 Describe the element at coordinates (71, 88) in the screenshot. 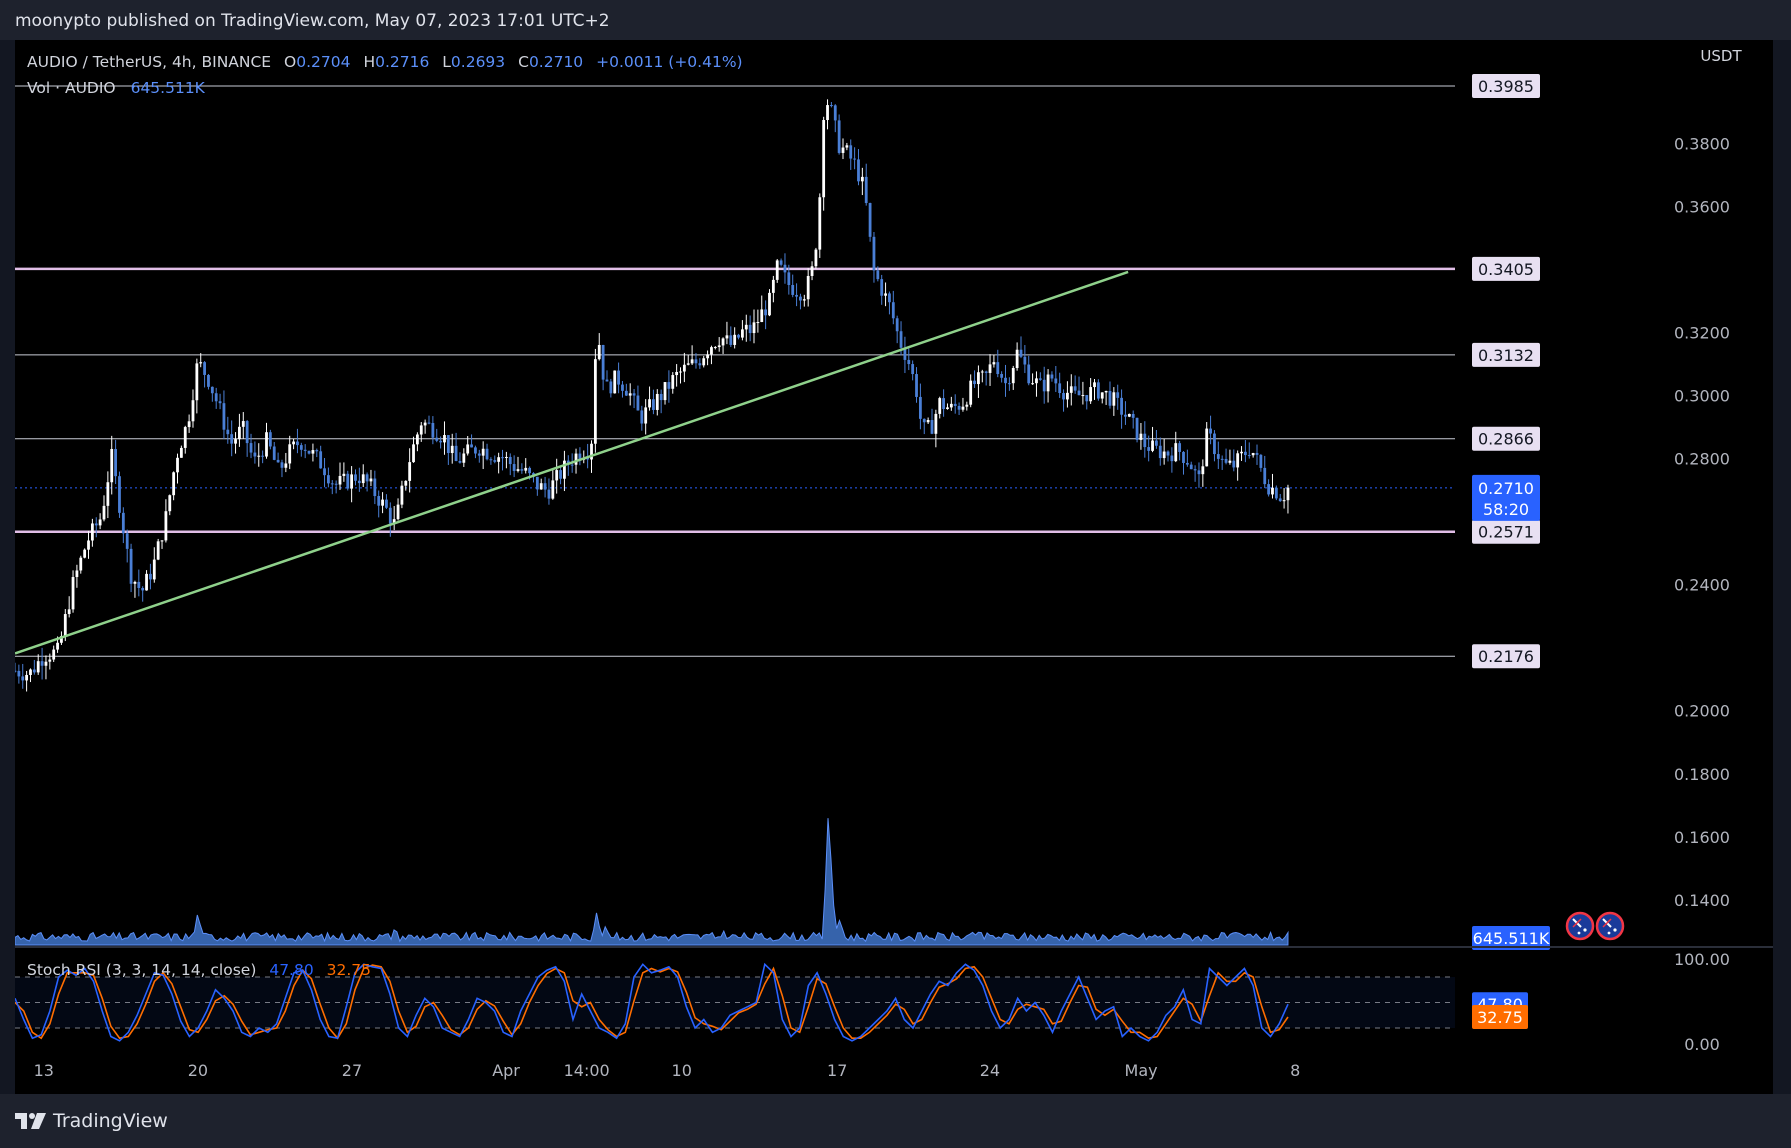

I see `volume-legend-label: Vol · AUDIO` at that location.